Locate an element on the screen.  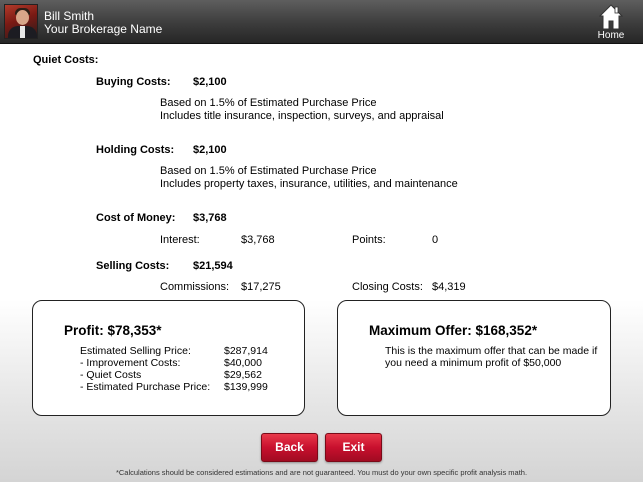
agent-name: Bill Smith is located at coordinates (69, 16).